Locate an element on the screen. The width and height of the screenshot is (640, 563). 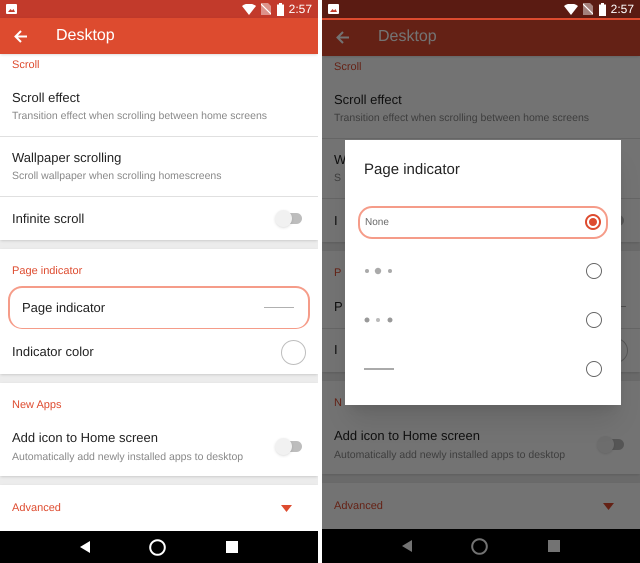
section-header: N is located at coordinates (338, 403).